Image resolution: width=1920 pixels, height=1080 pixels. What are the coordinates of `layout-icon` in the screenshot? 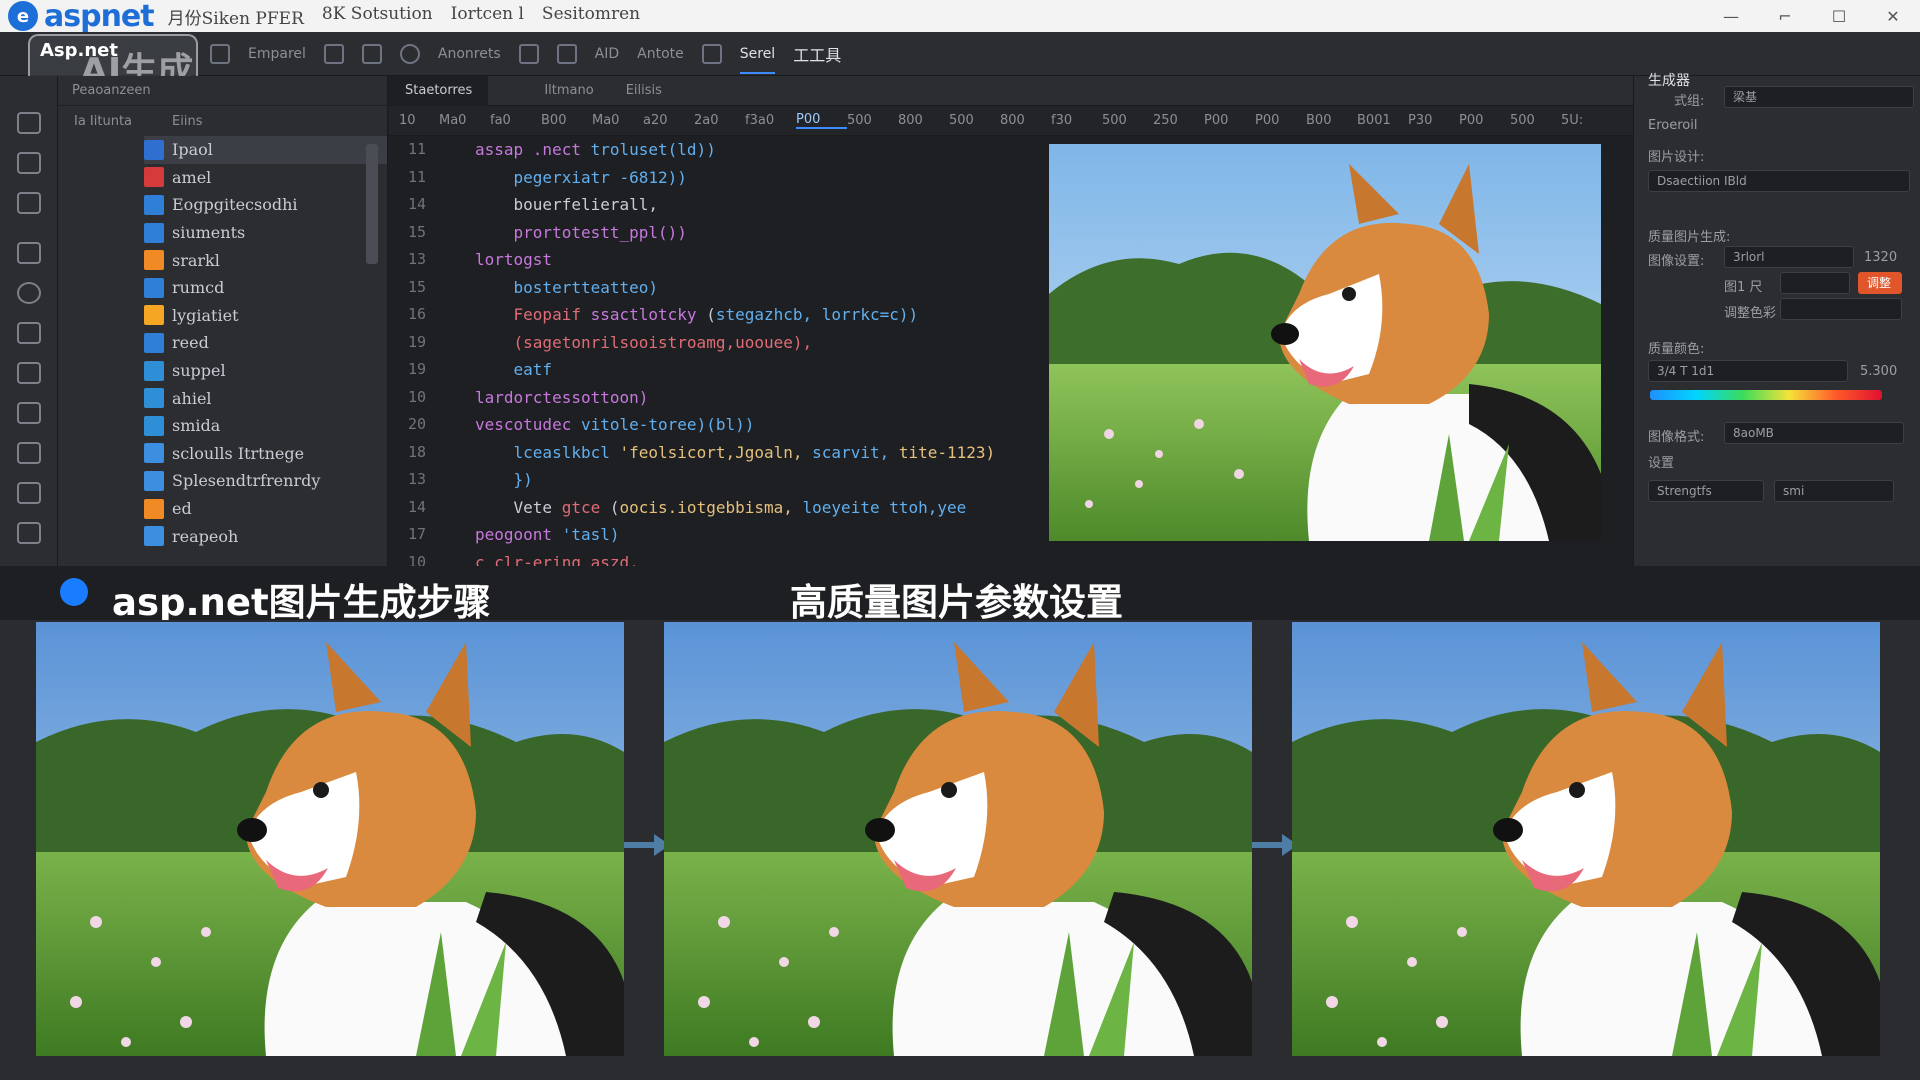 It's located at (333, 53).